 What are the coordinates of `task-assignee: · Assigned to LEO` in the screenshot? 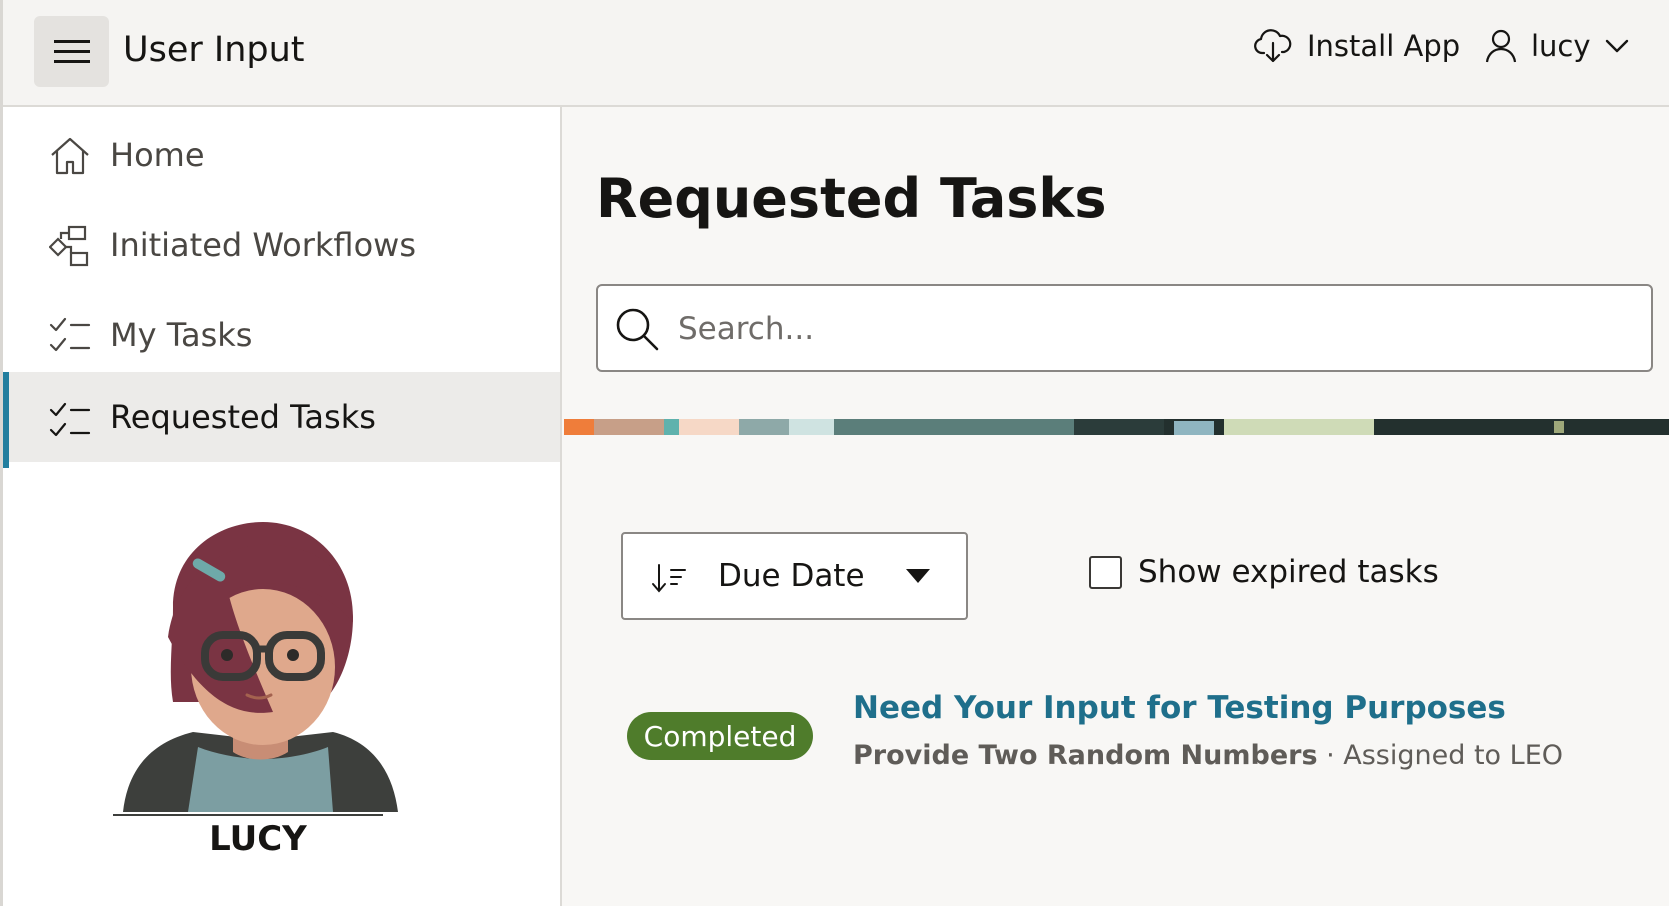 It's located at (1445, 755).